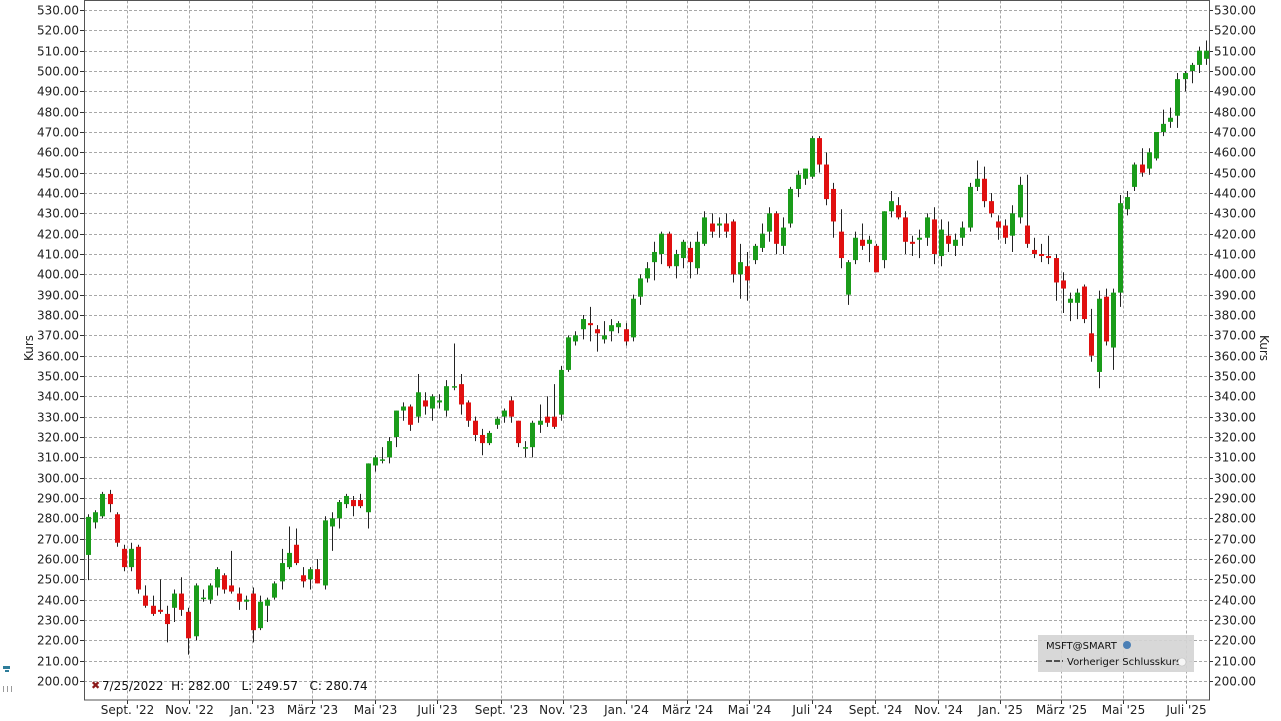 The width and height of the screenshot is (1281, 721). I want to click on legend-box: MSFT@SMART Vorheriger Schlusskurs, so click(1116, 653).